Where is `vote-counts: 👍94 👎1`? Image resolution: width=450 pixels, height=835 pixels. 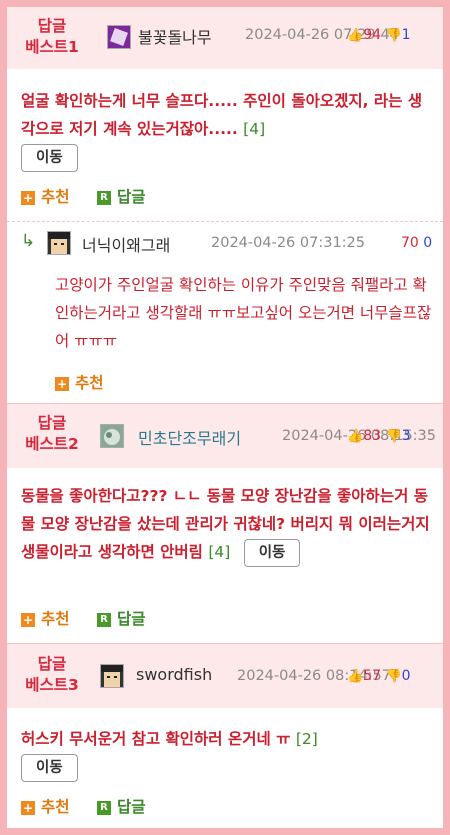
vote-counts: 👍94 👎1 is located at coordinates (379, 35).